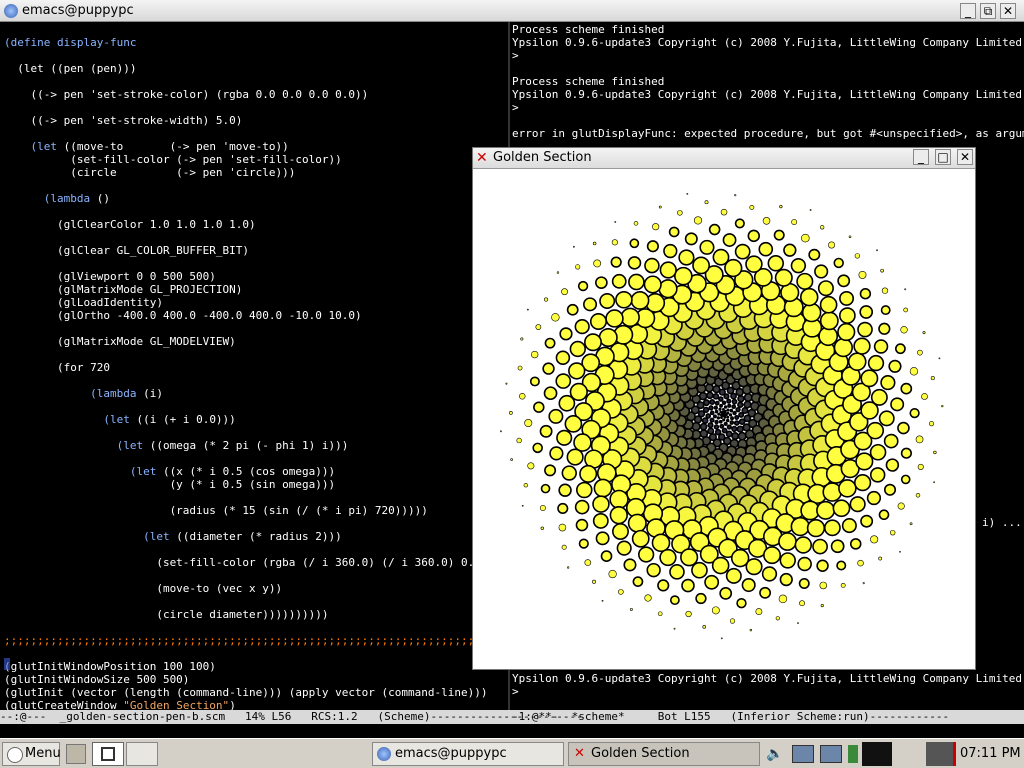  What do you see at coordinates (256, 510) in the screenshot?
I see `code-line: (radius (* 15 (sin (/ (* i pi) 720)))))` at bounding box center [256, 510].